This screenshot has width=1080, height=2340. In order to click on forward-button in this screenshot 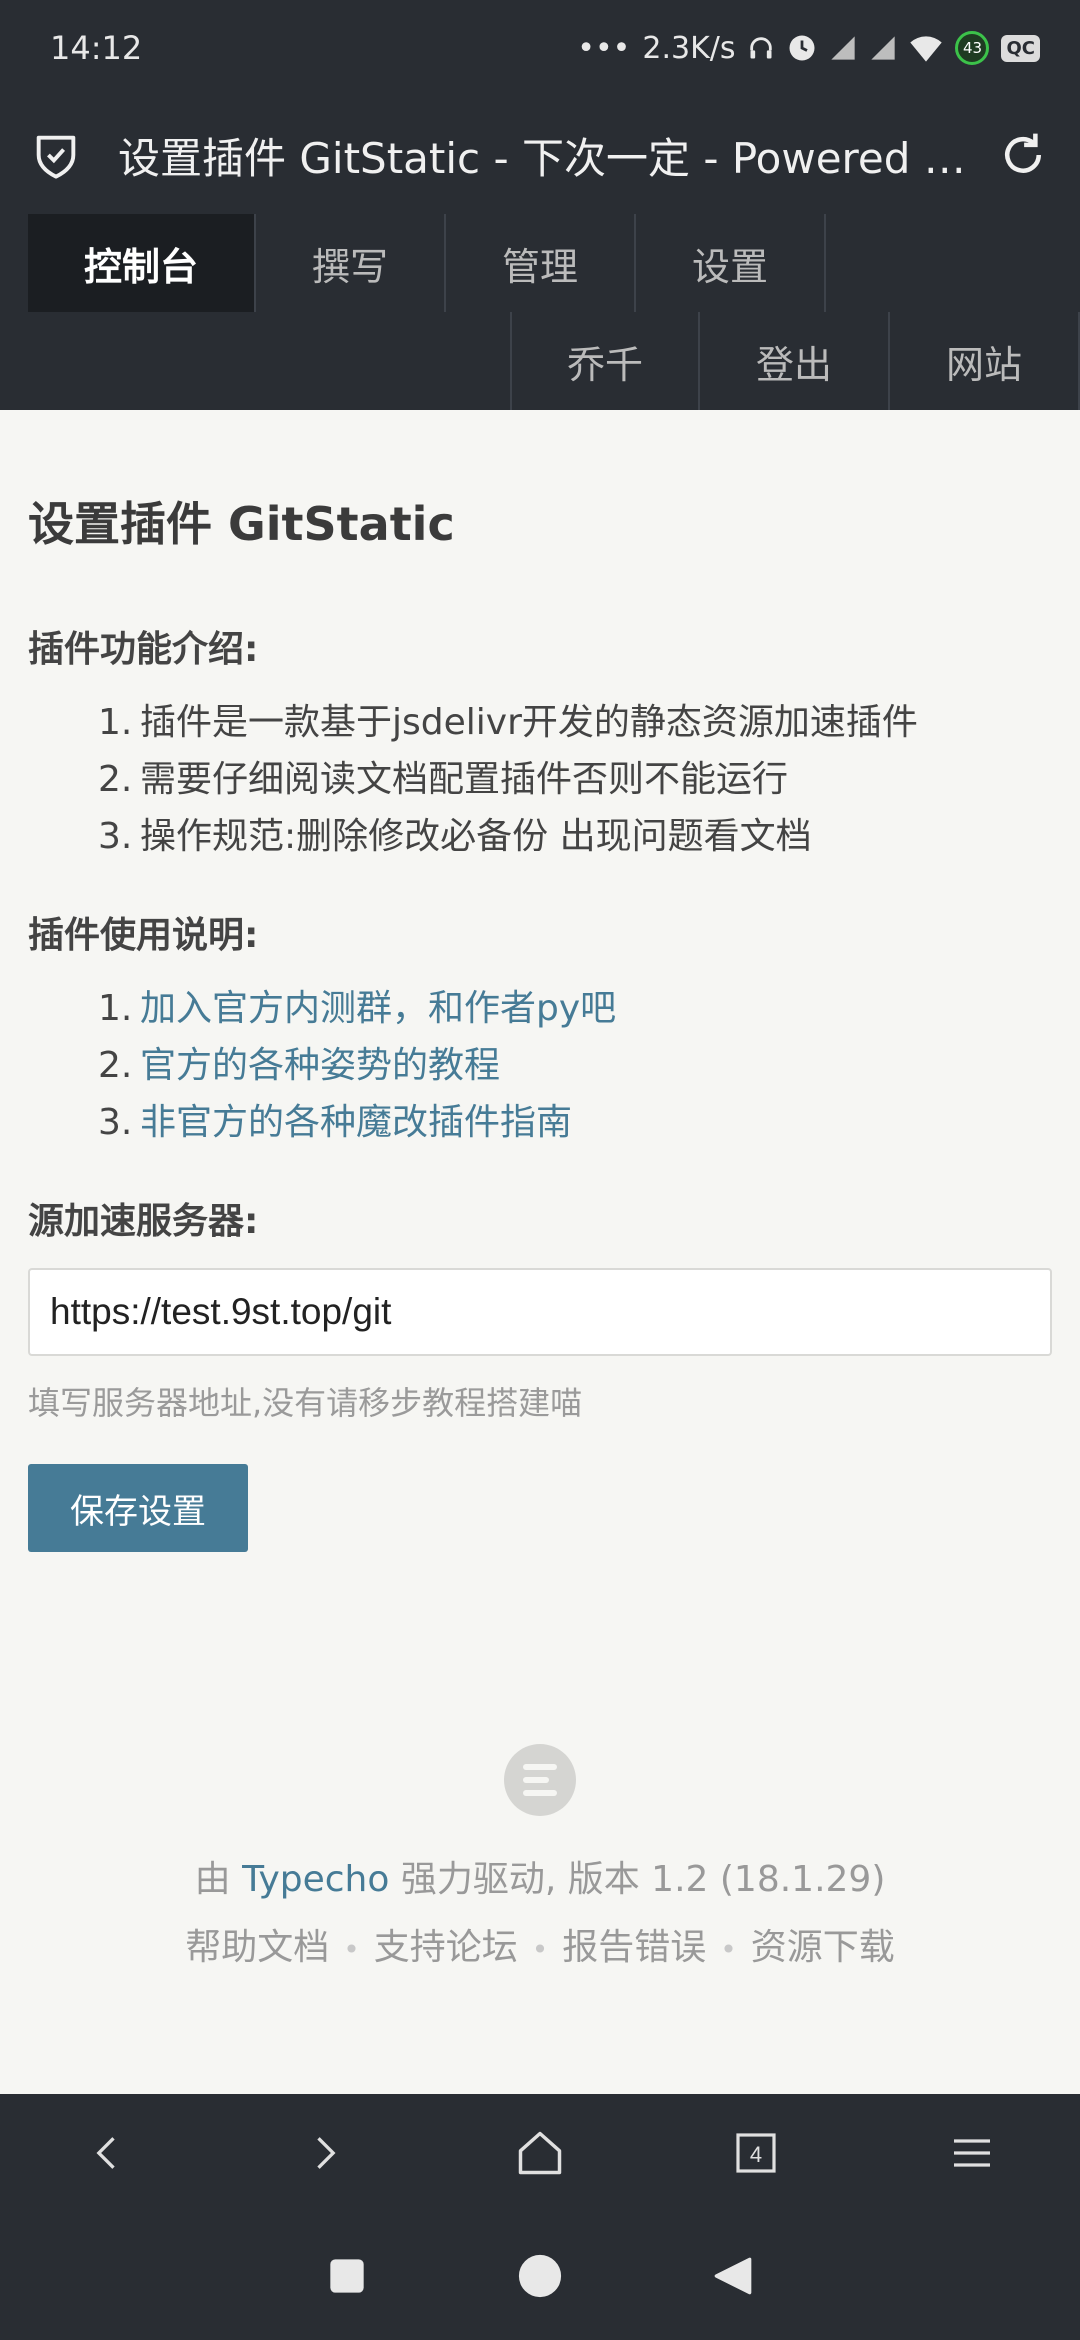, I will do `click(324, 2153)`.